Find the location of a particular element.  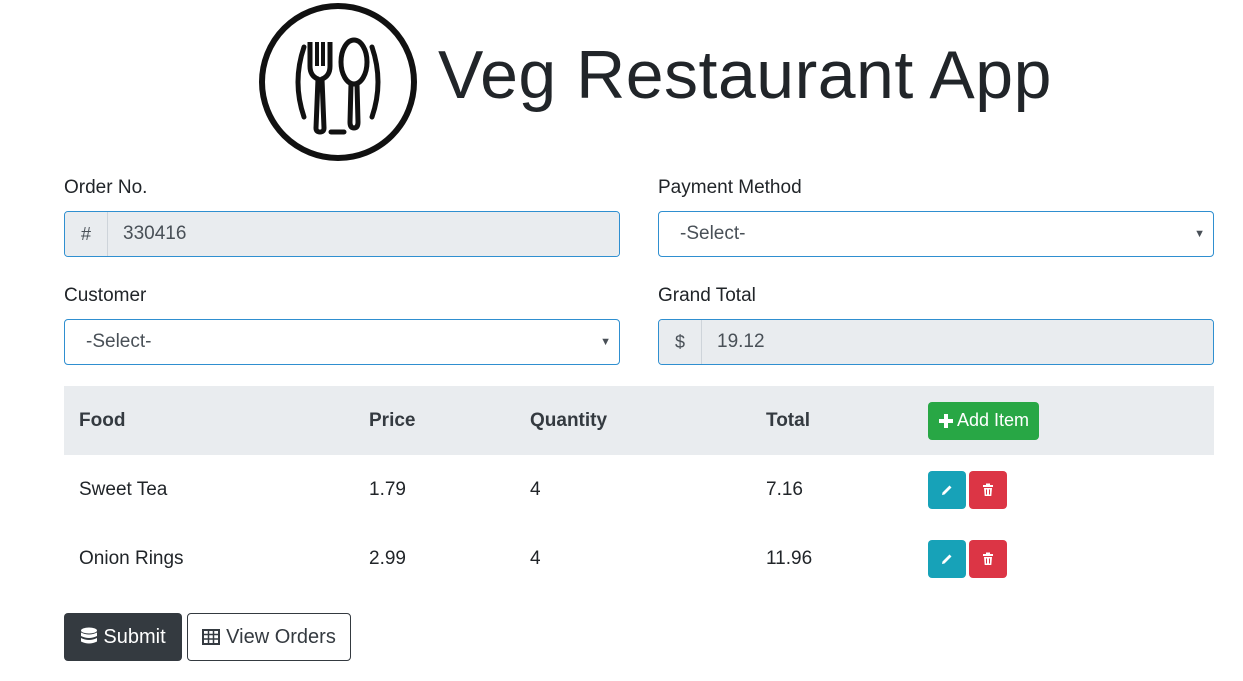

table-header-row: Food Price Quantity Total Add Item is located at coordinates (639, 420).